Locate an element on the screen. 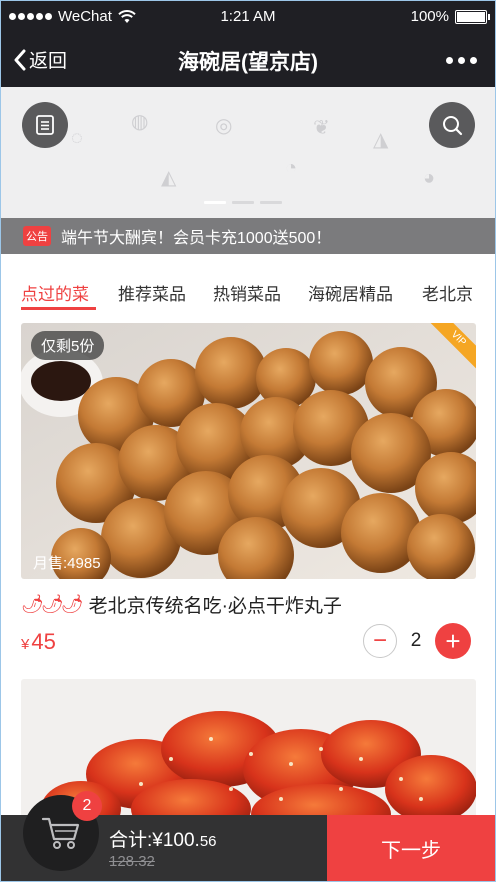 The image size is (496, 882). doodle-icon: ◌ is located at coordinates (77, 138).